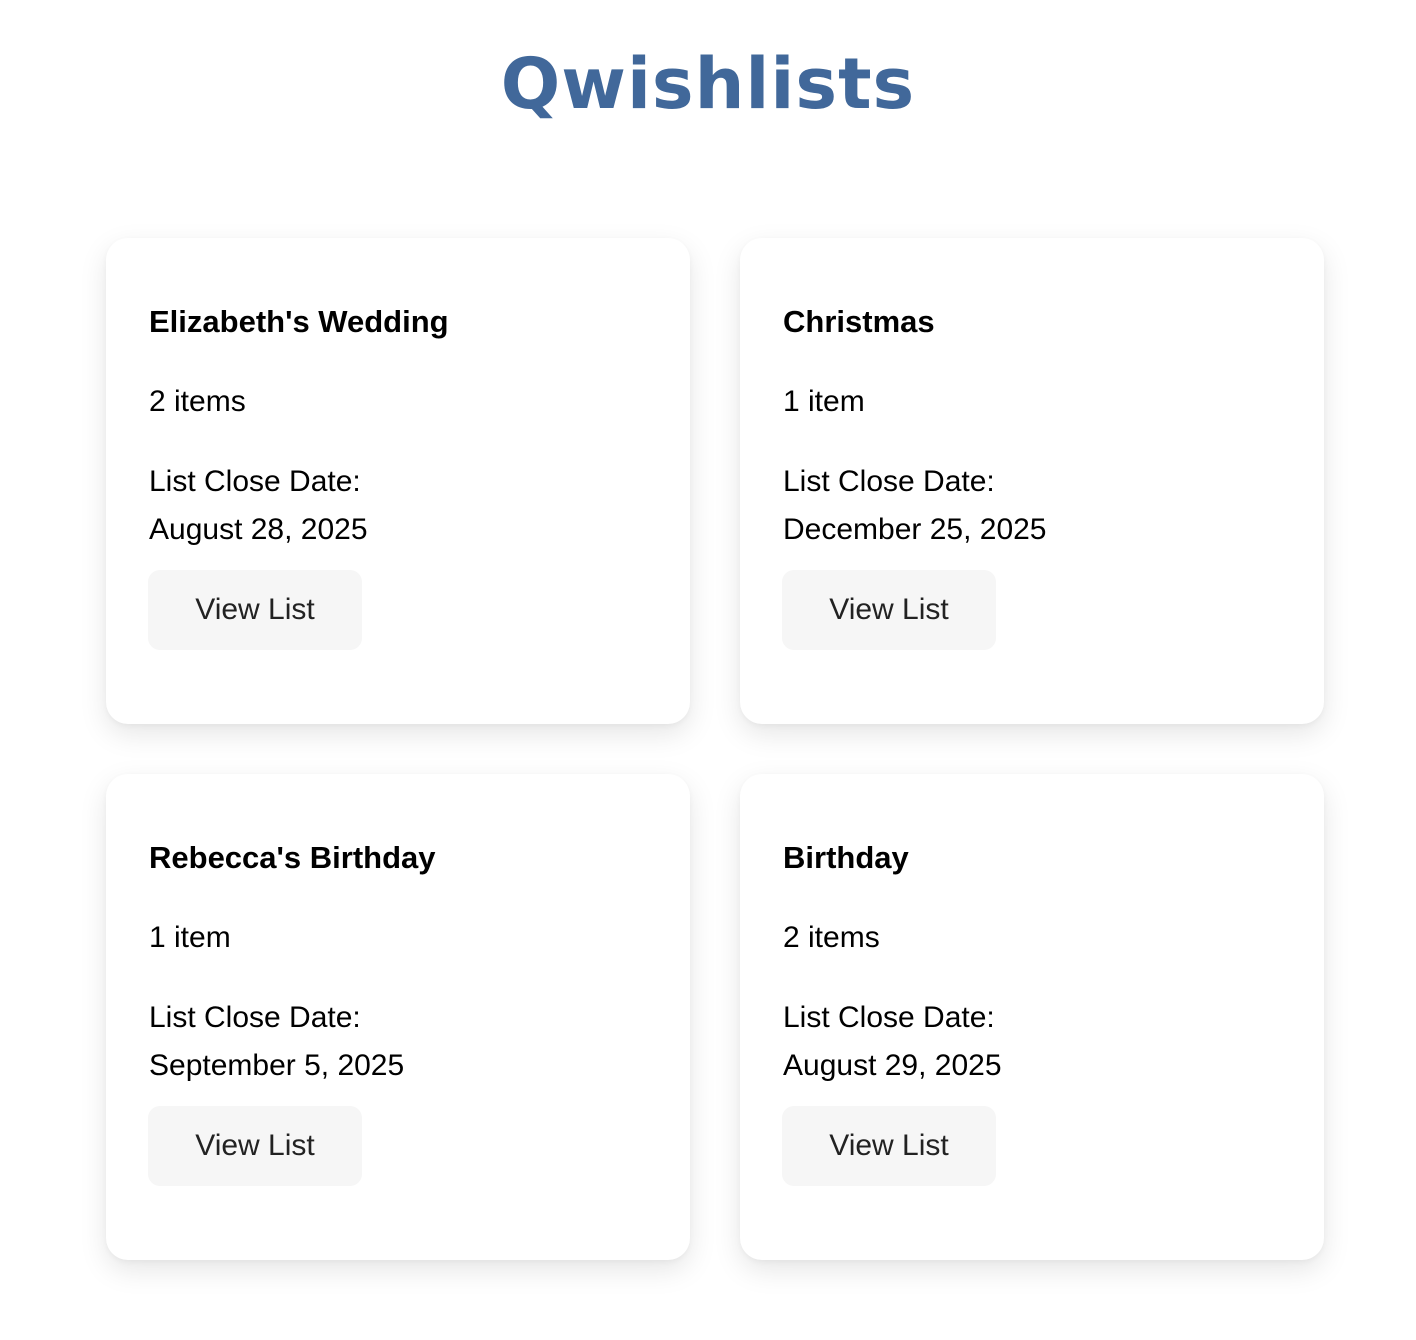 This screenshot has width=1416, height=1340. What do you see at coordinates (277, 1065) in the screenshot?
I see `close-date-value: September 5, 2025` at bounding box center [277, 1065].